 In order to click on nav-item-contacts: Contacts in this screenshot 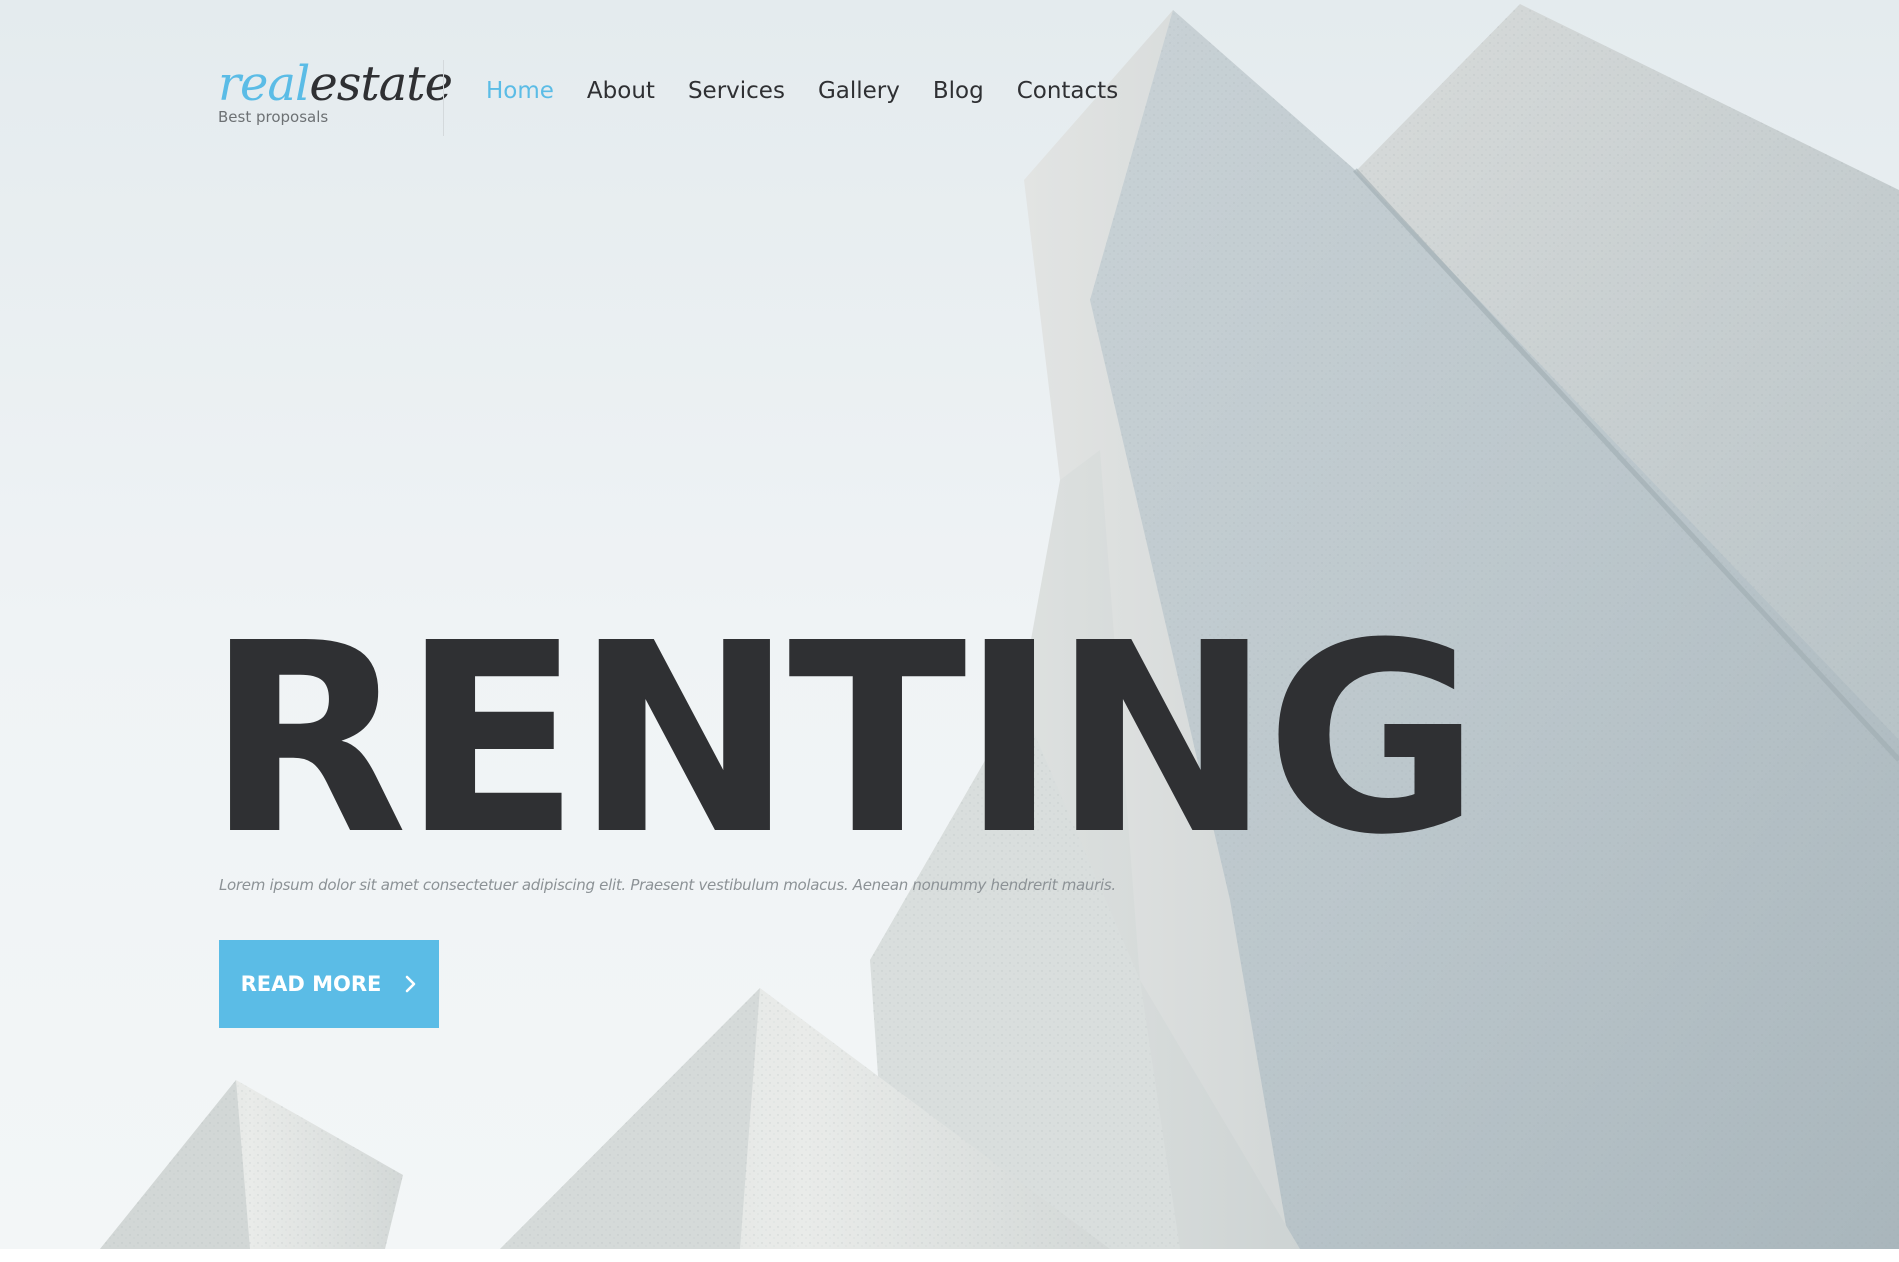, I will do `click(1067, 91)`.